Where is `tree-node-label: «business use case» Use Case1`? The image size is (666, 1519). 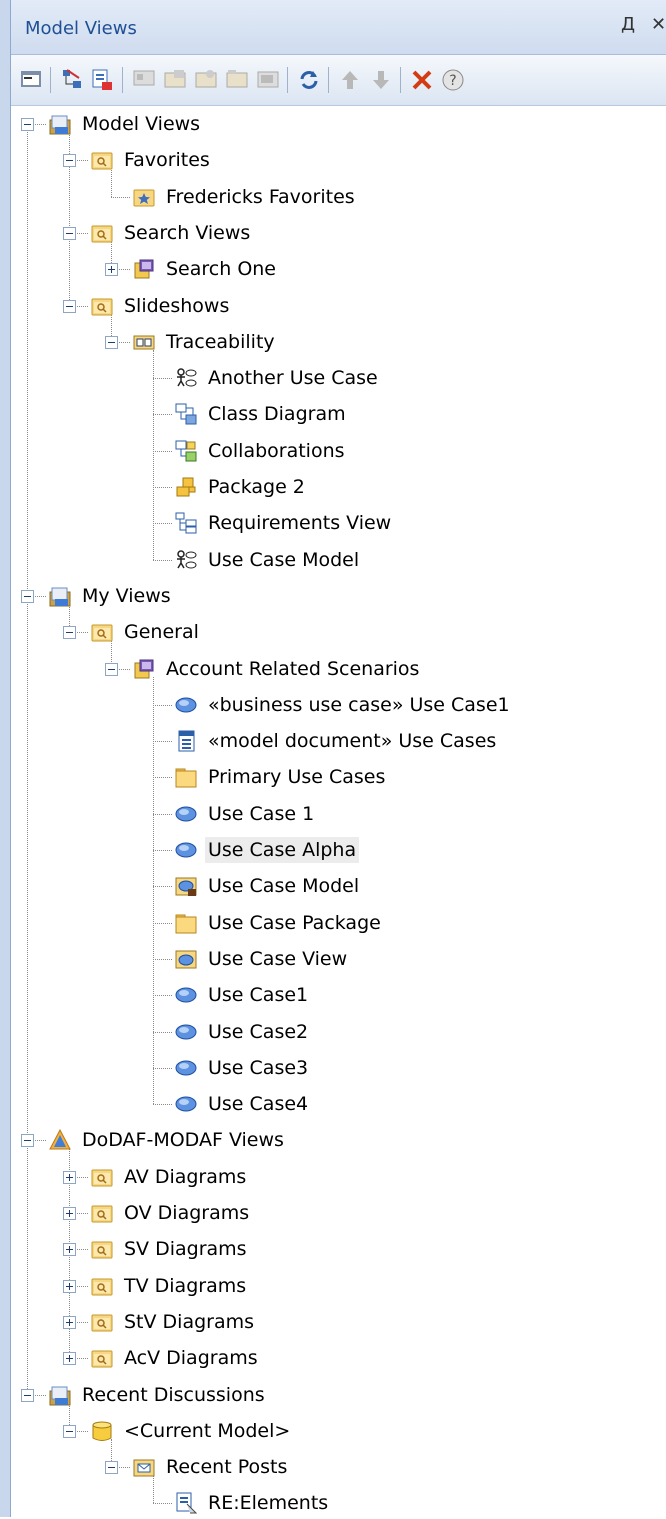 tree-node-label: «business use case» Use Case1 is located at coordinates (359, 704).